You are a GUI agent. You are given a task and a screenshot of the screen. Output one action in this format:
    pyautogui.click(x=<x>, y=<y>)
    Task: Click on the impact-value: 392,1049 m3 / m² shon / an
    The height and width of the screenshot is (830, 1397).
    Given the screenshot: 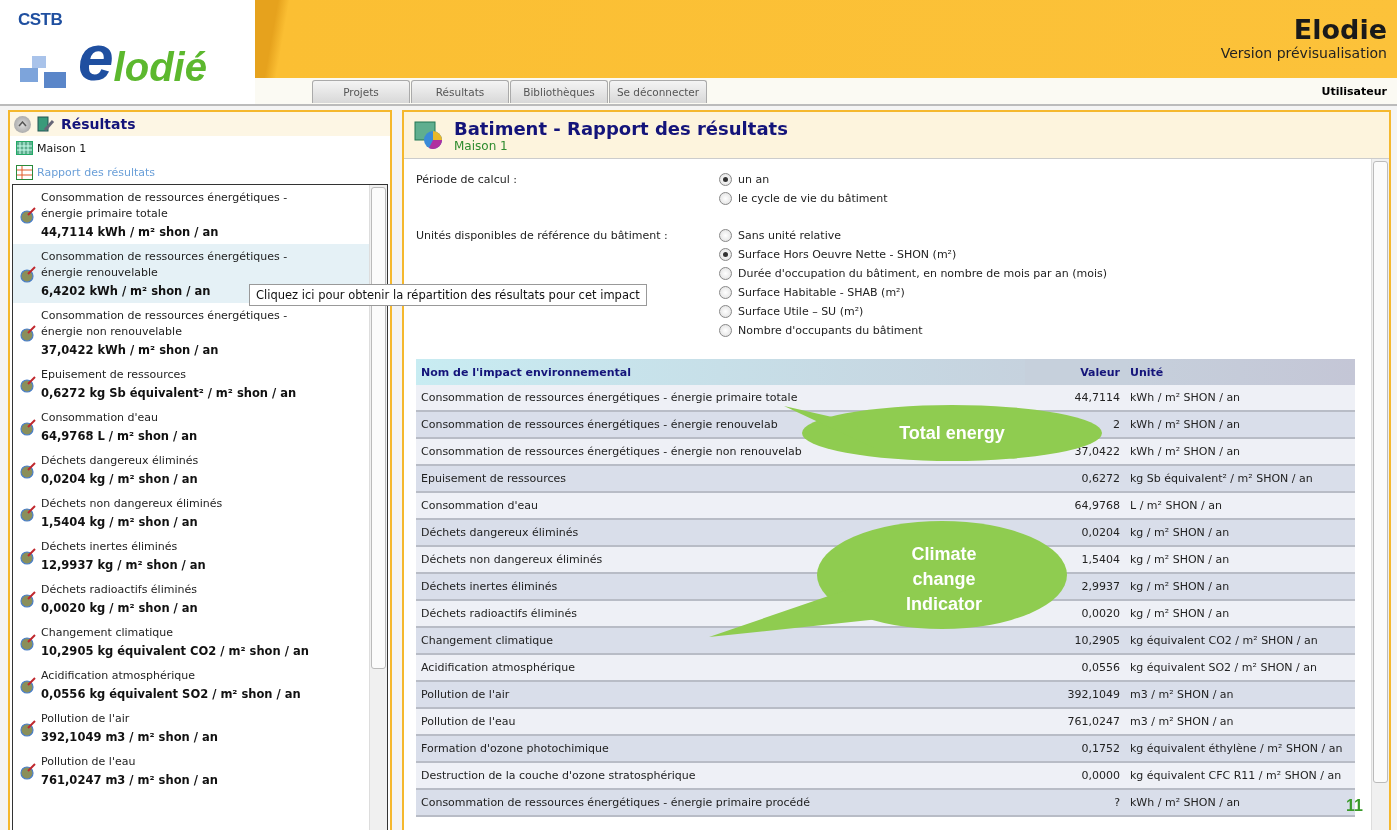 What is the action you would take?
    pyautogui.click(x=129, y=737)
    